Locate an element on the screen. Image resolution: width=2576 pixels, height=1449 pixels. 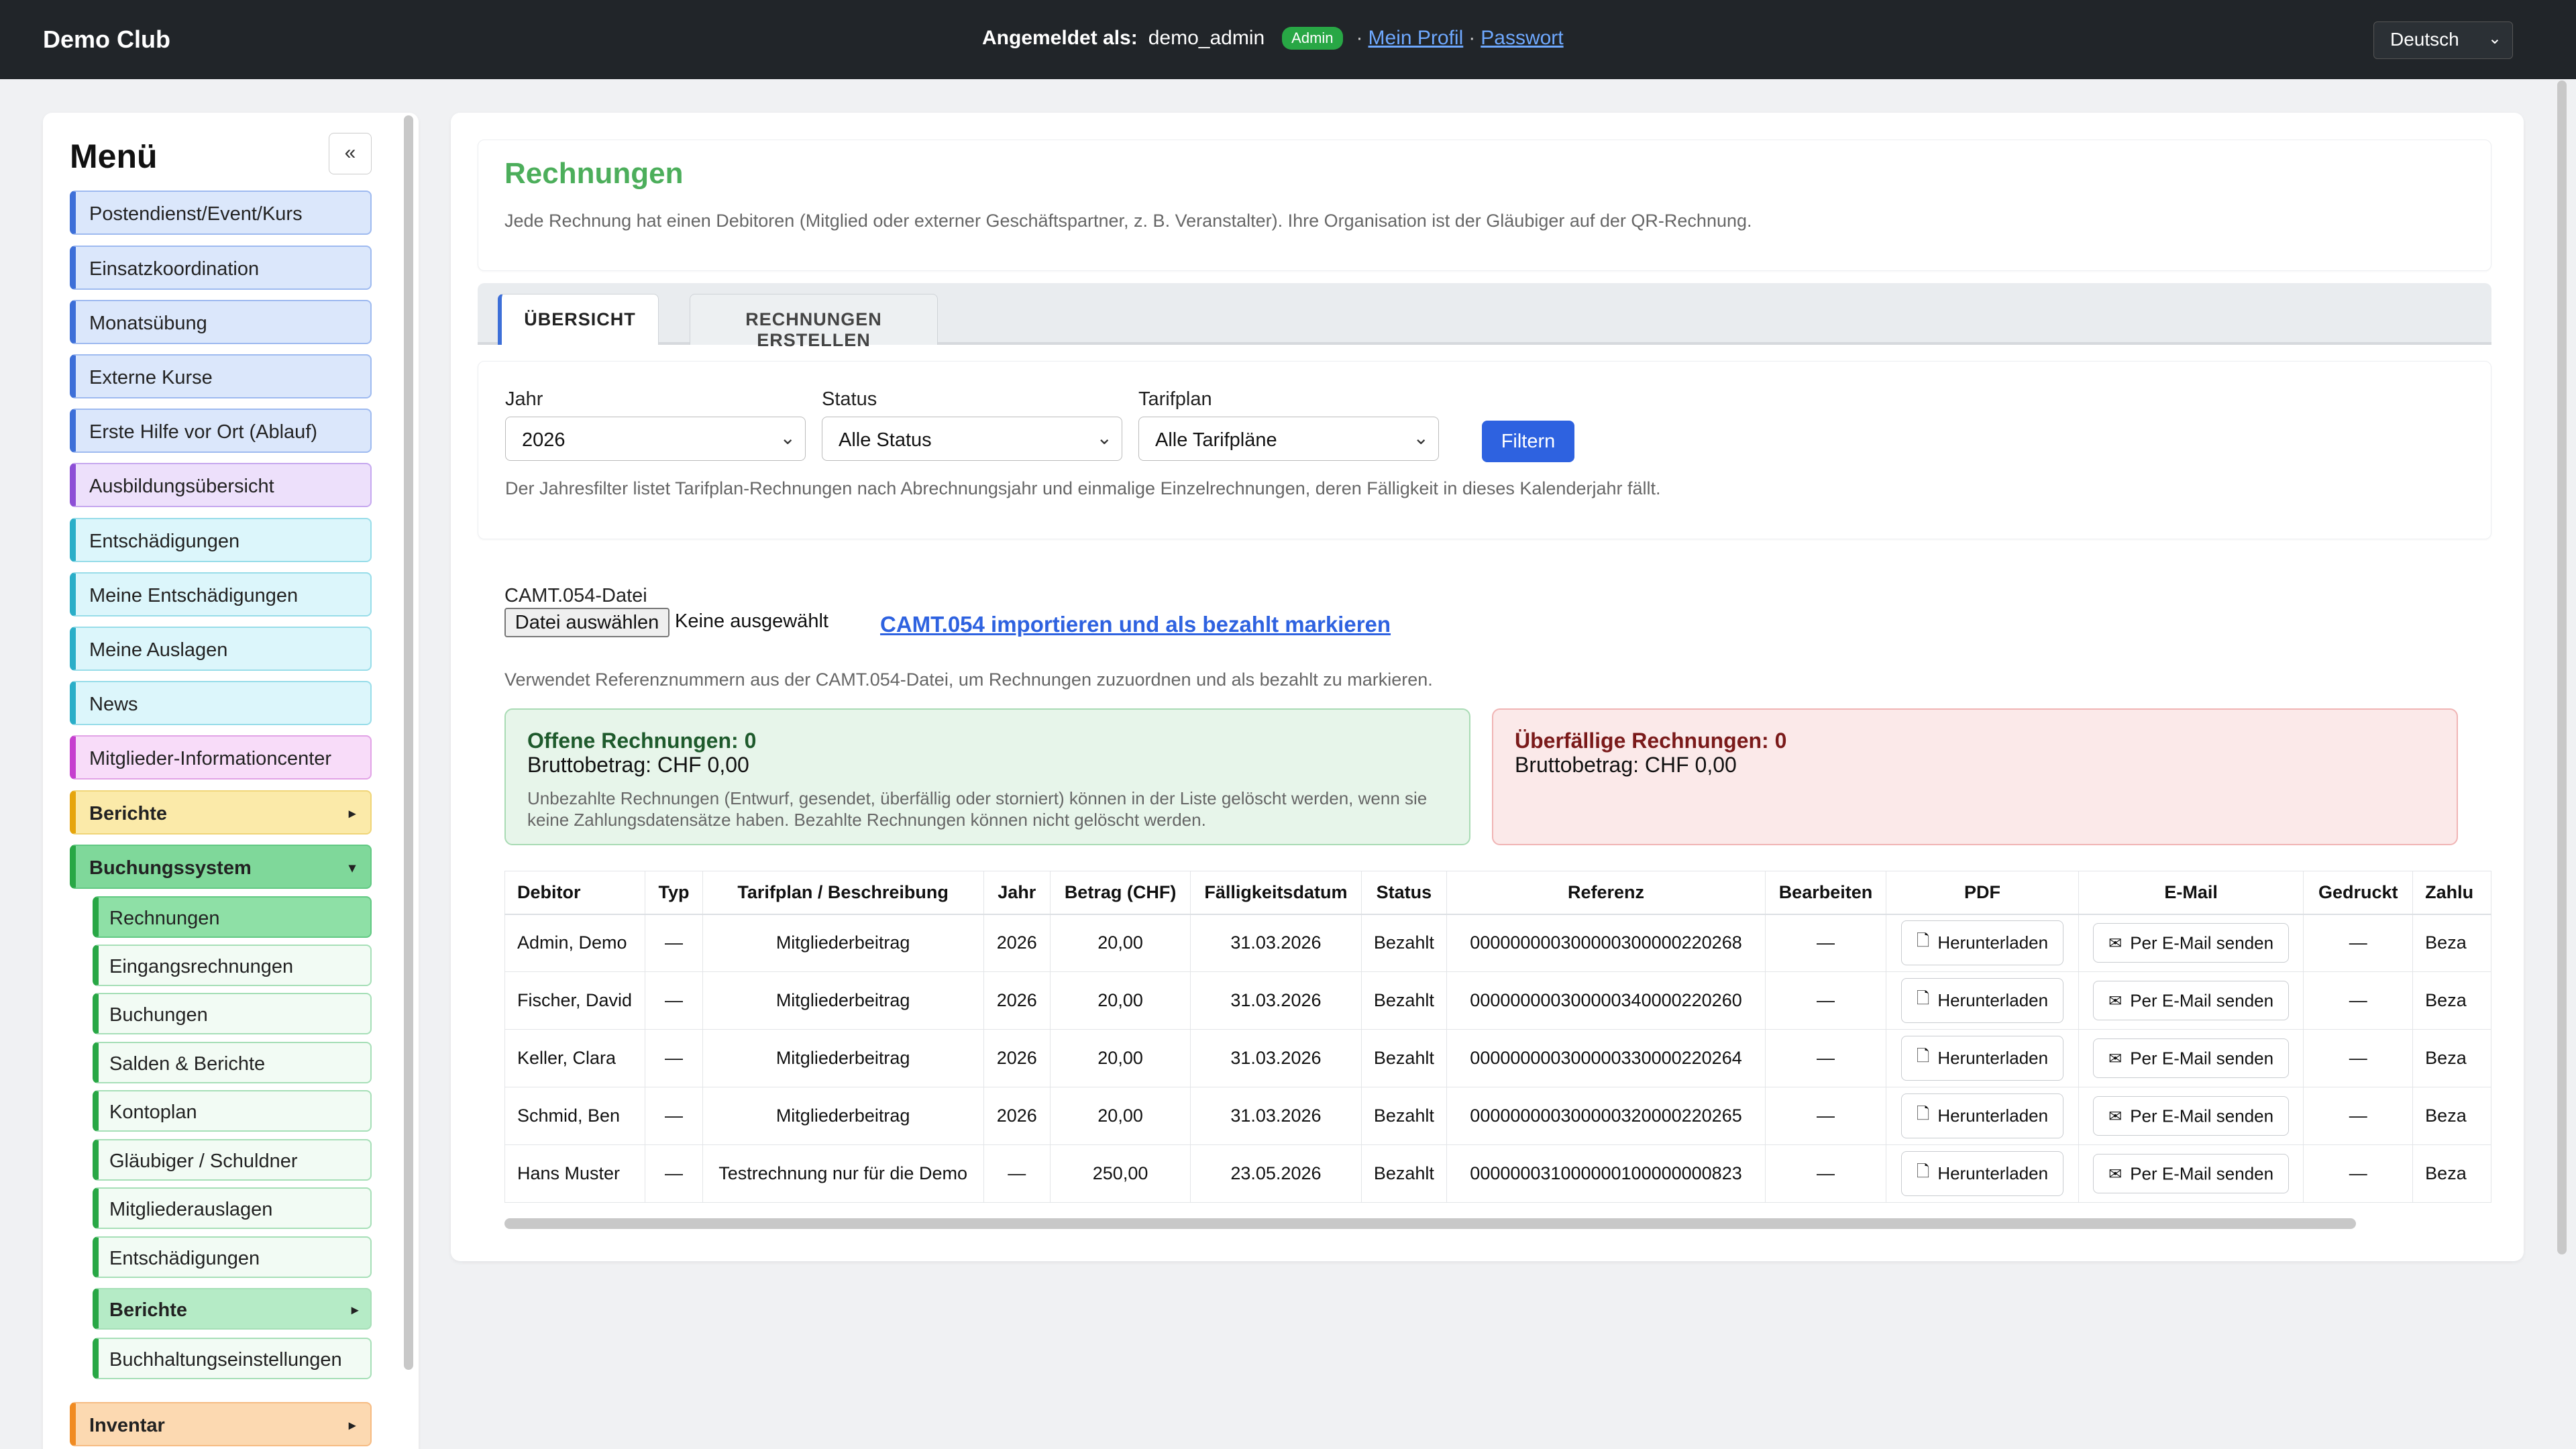
col-faellig: Fälligkeitsdatum is located at coordinates (1276, 893).